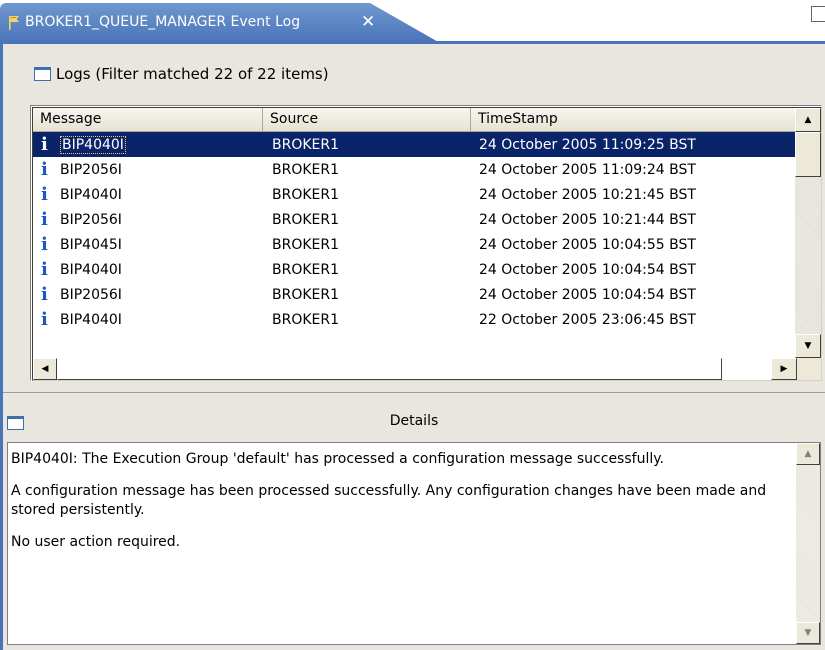 The width and height of the screenshot is (825, 650). I want to click on scroll-right-button: ▶, so click(784, 369).